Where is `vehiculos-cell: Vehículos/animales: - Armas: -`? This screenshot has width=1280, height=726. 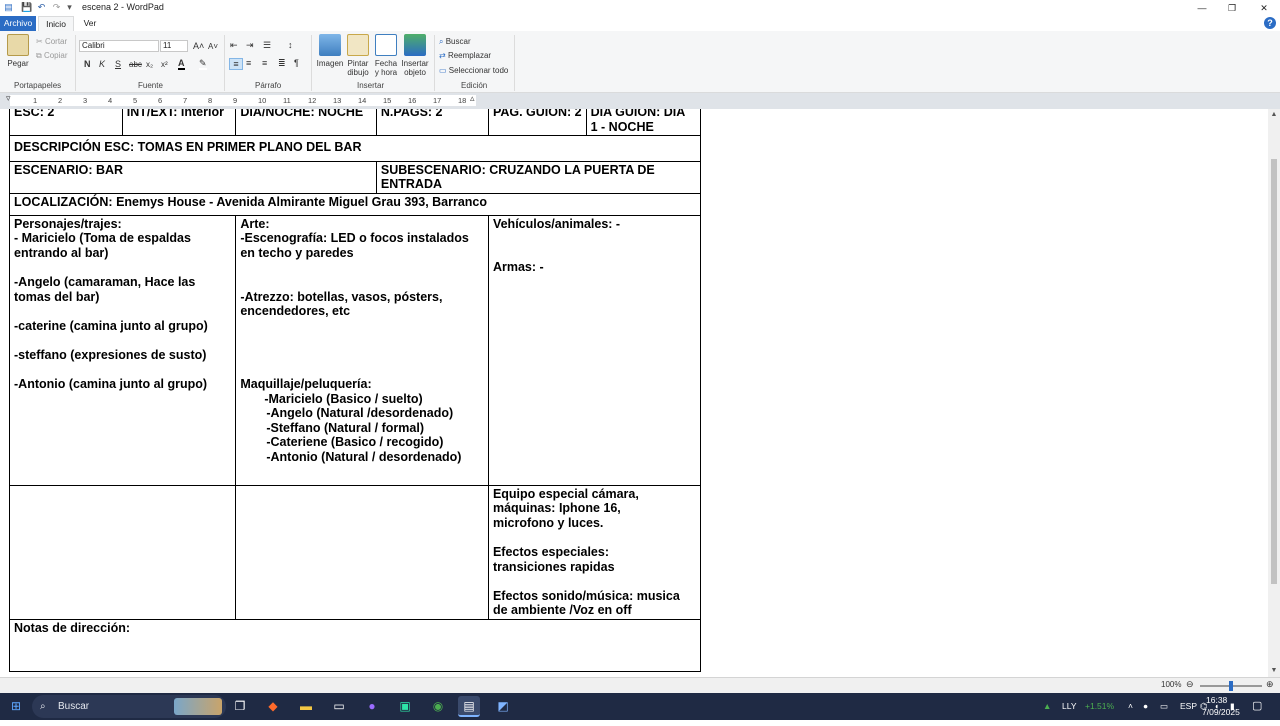 vehiculos-cell: Vehículos/animales: - Armas: - is located at coordinates (594, 350).